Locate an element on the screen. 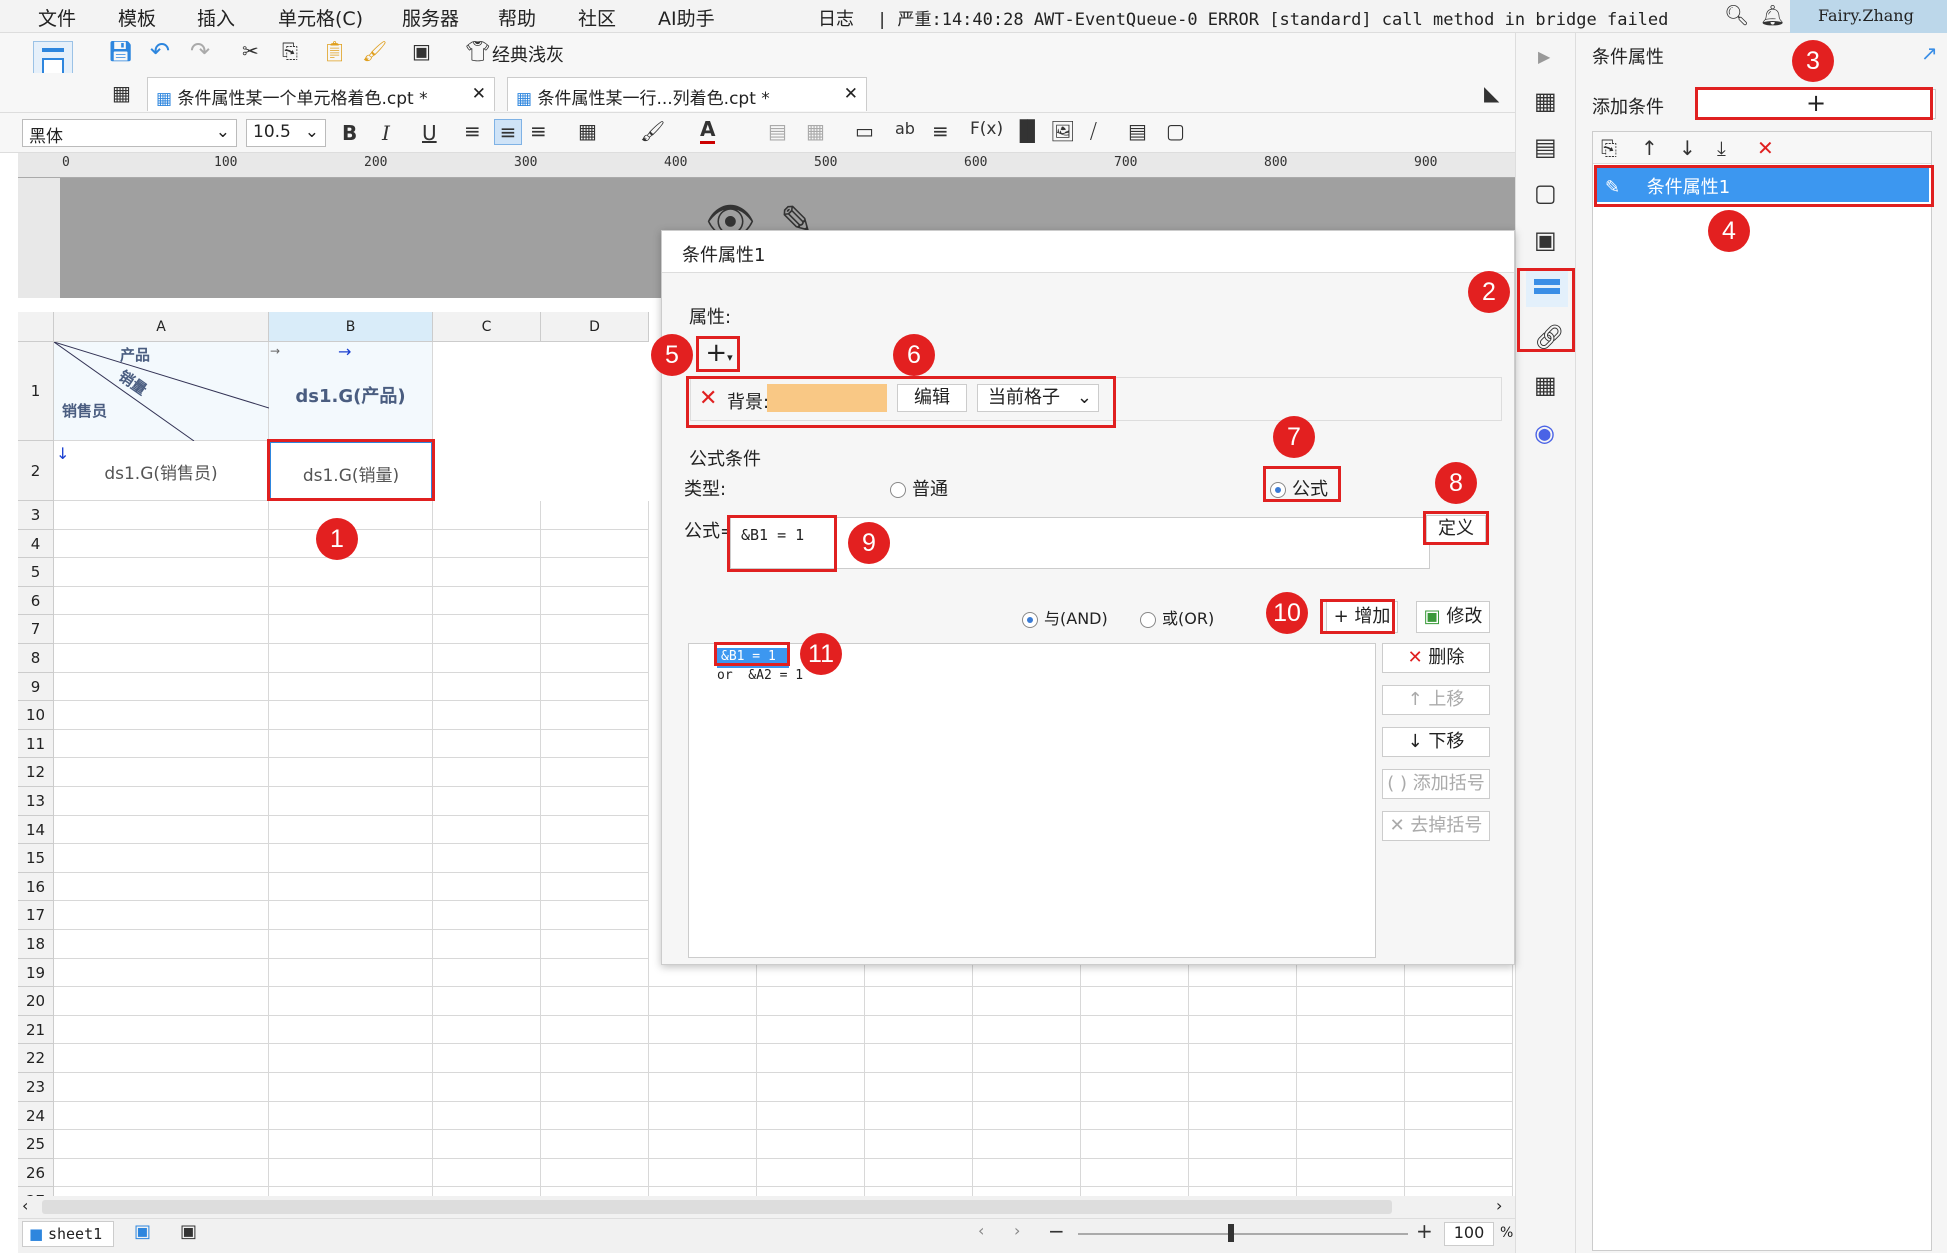  move-bottom-icon: ⤓ is located at coordinates (1721, 148).